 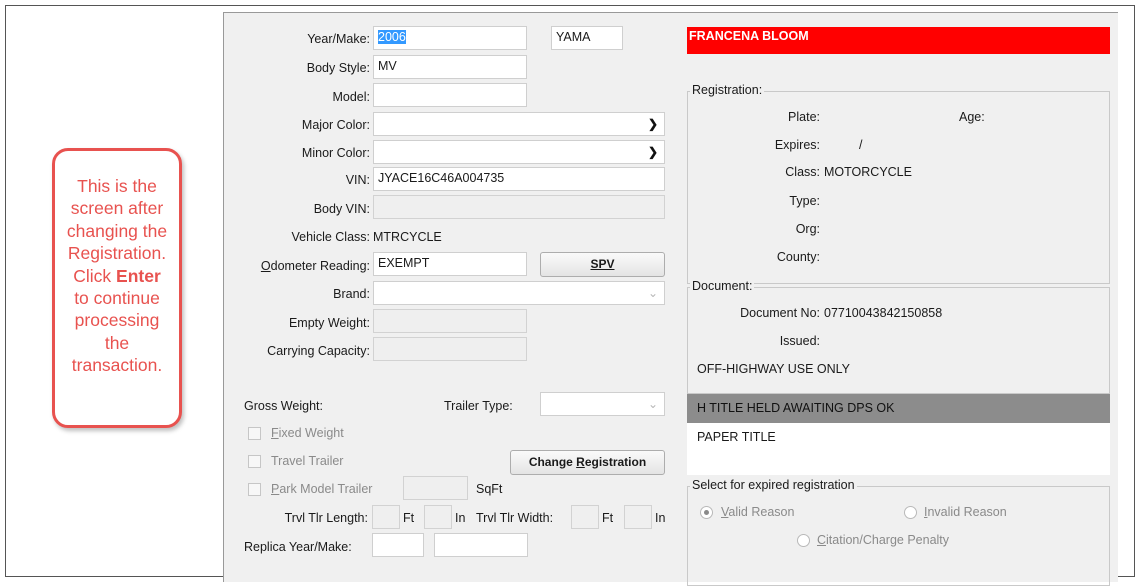 What do you see at coordinates (341, 209) in the screenshot?
I see `body-vin-label: Body VIN:` at bounding box center [341, 209].